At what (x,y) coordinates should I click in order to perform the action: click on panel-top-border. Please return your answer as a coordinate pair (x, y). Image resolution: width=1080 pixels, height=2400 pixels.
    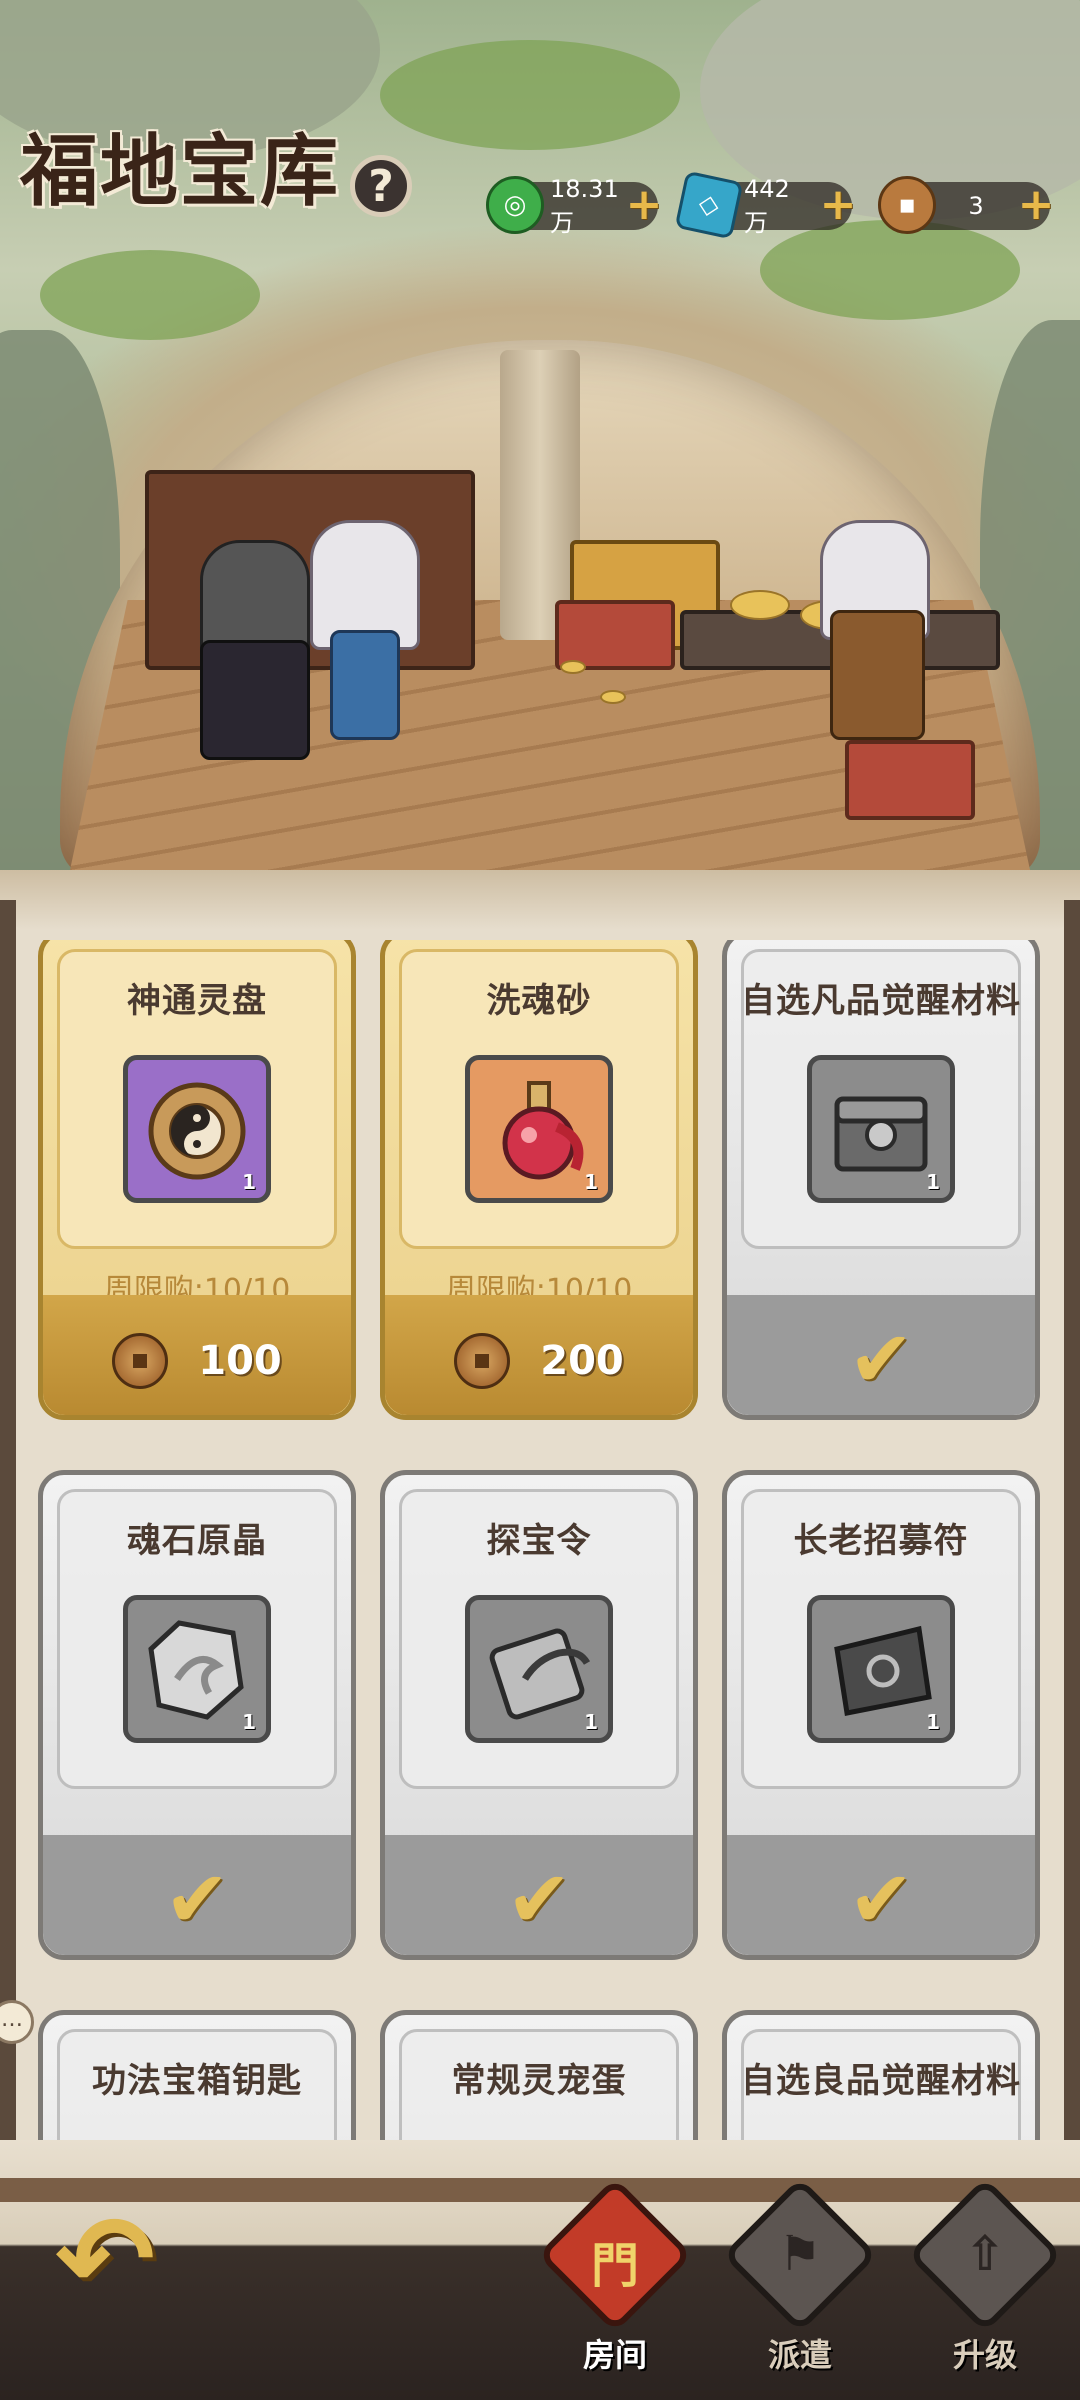
    Looking at the image, I should click on (540, 900).